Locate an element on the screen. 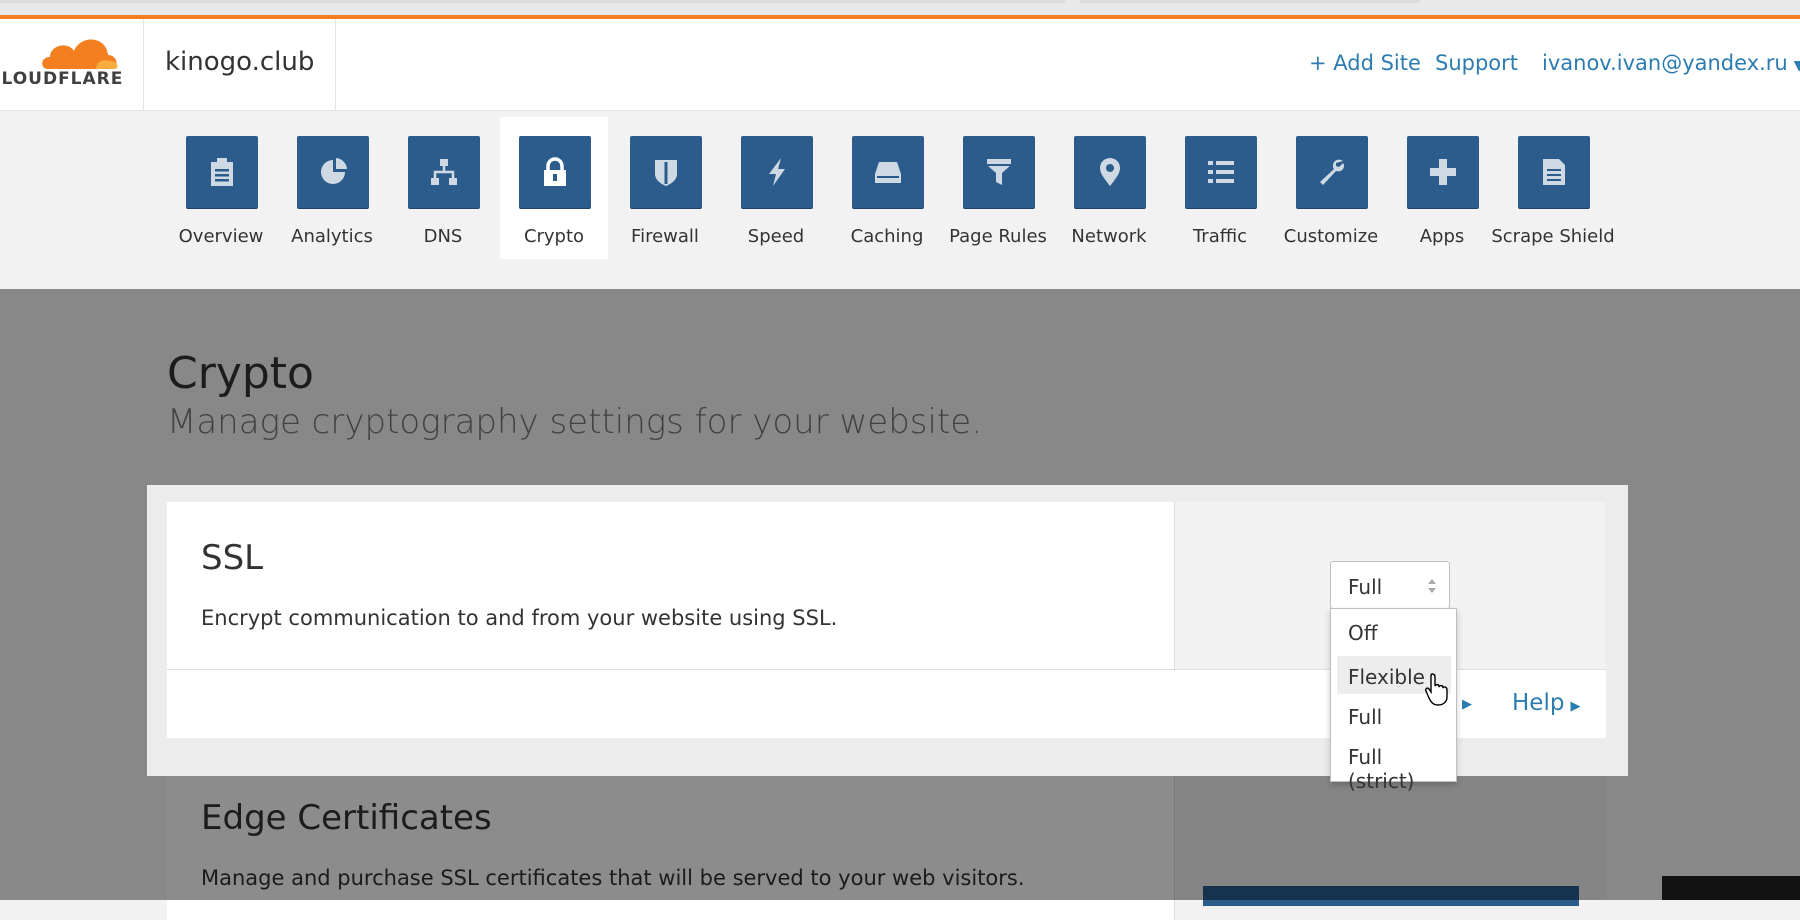 This screenshot has width=1800, height=920. header-divider is located at coordinates (335, 64).